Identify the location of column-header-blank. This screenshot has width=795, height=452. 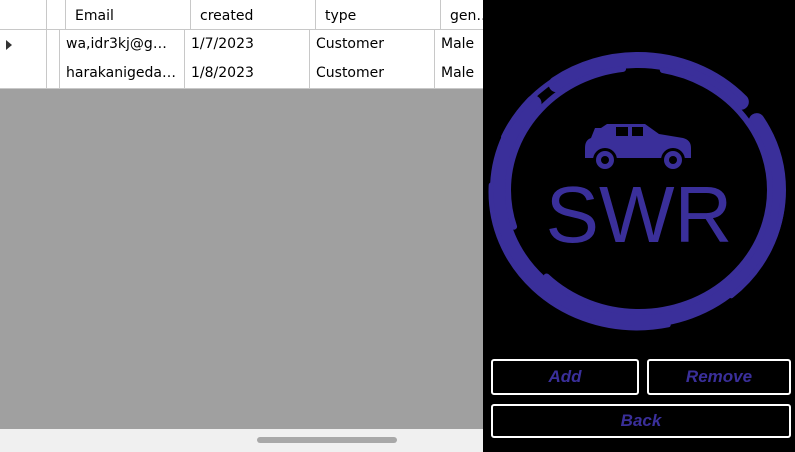
(56, 14).